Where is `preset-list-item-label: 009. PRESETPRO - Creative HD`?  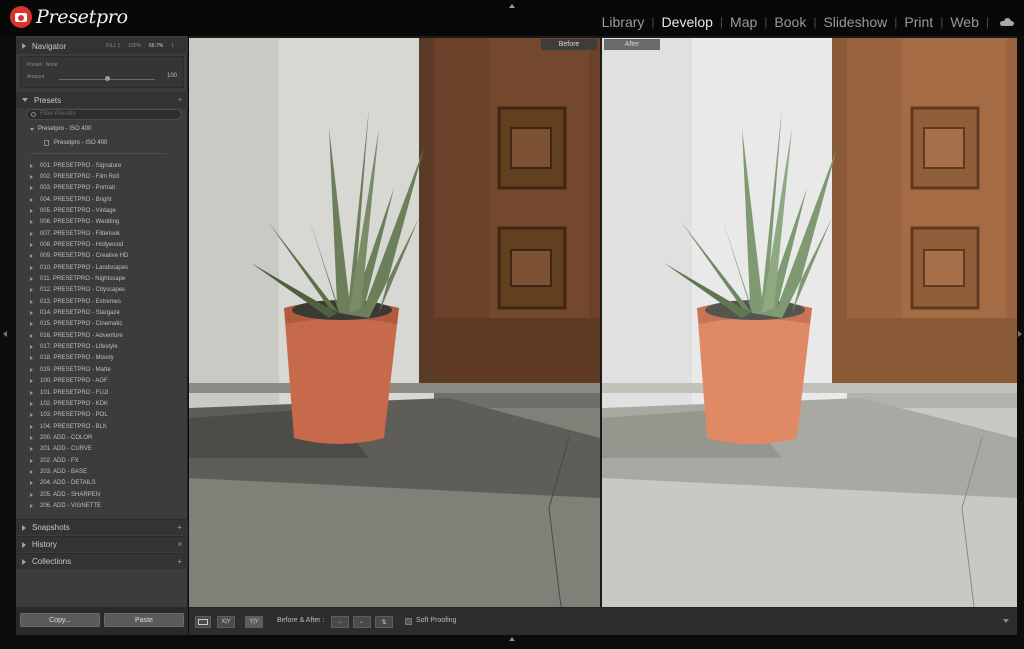
preset-list-item-label: 009. PRESETPRO - Creative HD is located at coordinates (84, 256).